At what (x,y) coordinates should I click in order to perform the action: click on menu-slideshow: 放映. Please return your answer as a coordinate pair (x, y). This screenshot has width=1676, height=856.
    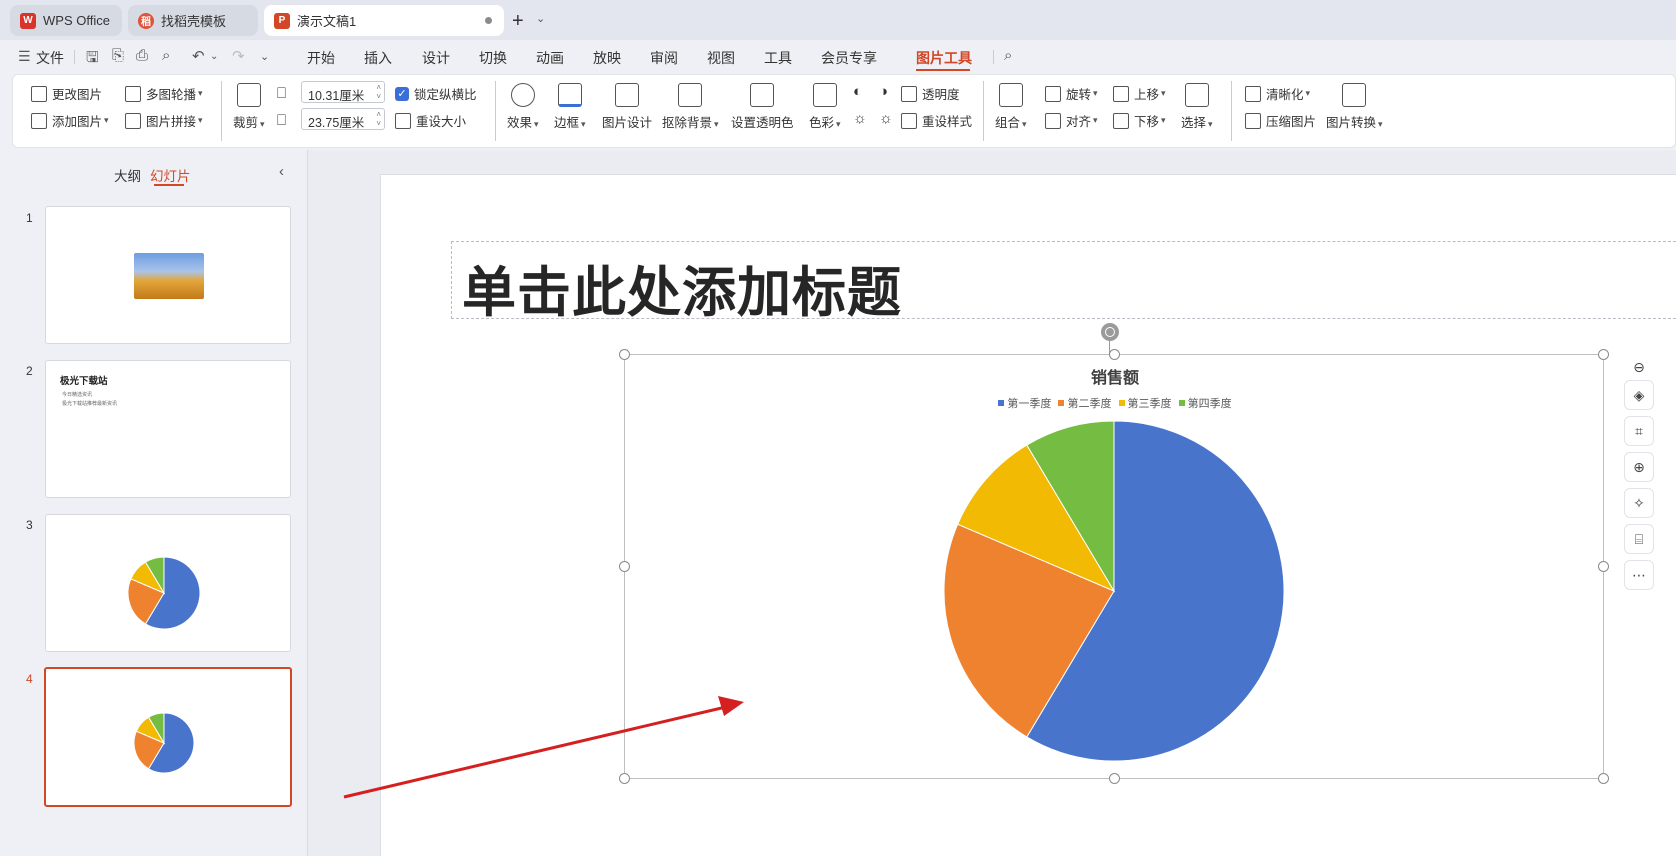
    Looking at the image, I should click on (607, 58).